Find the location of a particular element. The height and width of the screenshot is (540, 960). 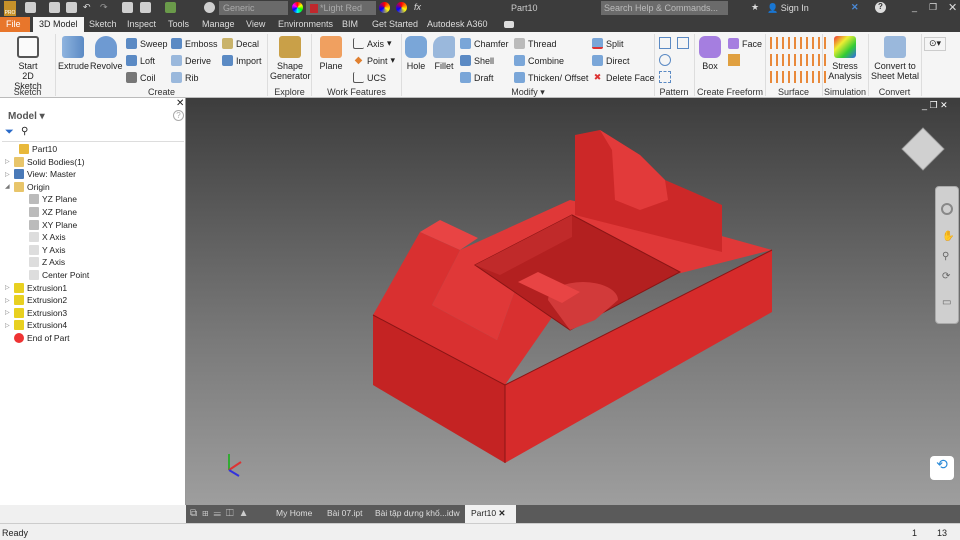

ribbon-options-icon is located at coordinates (509, 24).